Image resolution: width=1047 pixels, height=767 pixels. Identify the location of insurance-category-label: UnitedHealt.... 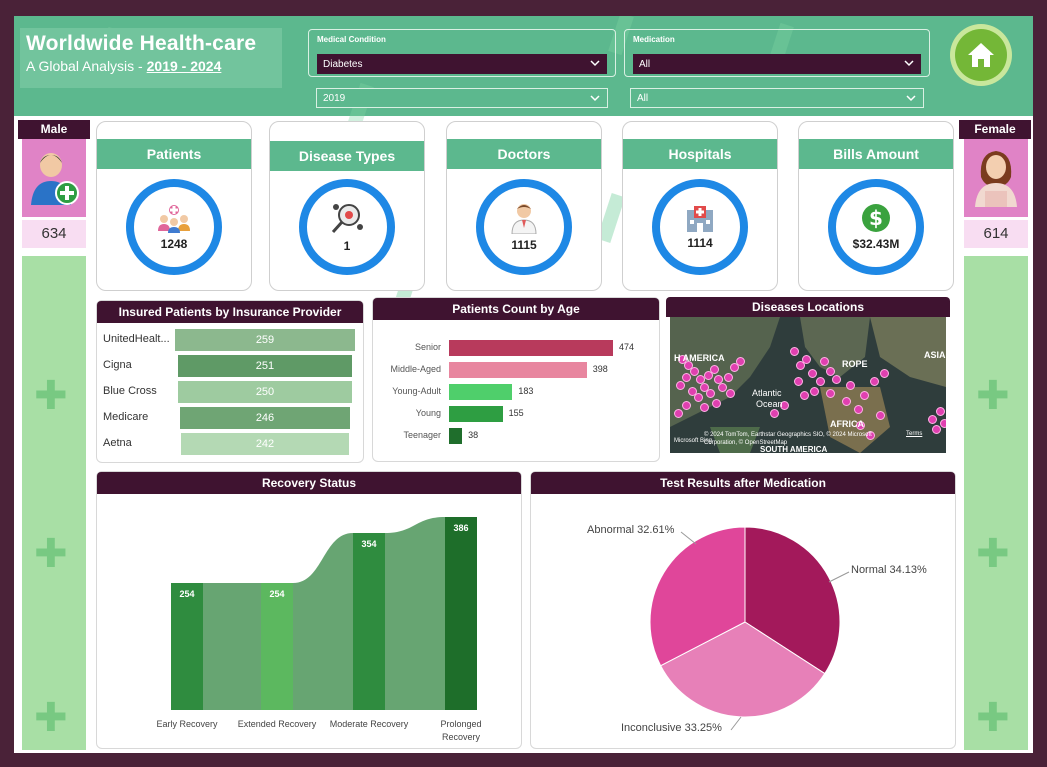
(136, 339).